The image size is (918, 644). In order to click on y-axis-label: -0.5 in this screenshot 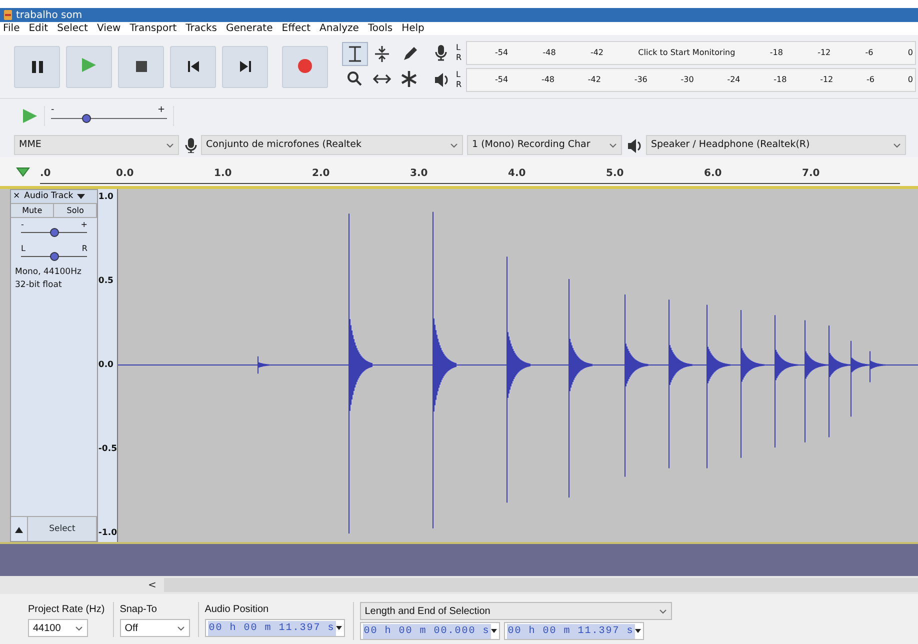, I will do `click(107, 449)`.